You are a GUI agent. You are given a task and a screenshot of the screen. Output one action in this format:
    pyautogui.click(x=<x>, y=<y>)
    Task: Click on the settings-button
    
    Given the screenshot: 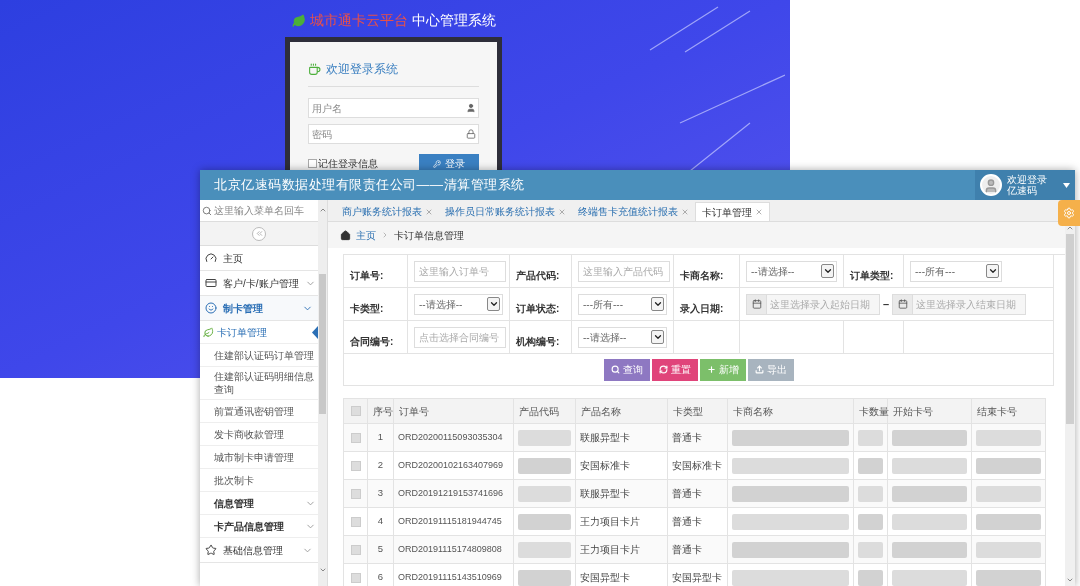 What is the action you would take?
    pyautogui.click(x=1069, y=213)
    